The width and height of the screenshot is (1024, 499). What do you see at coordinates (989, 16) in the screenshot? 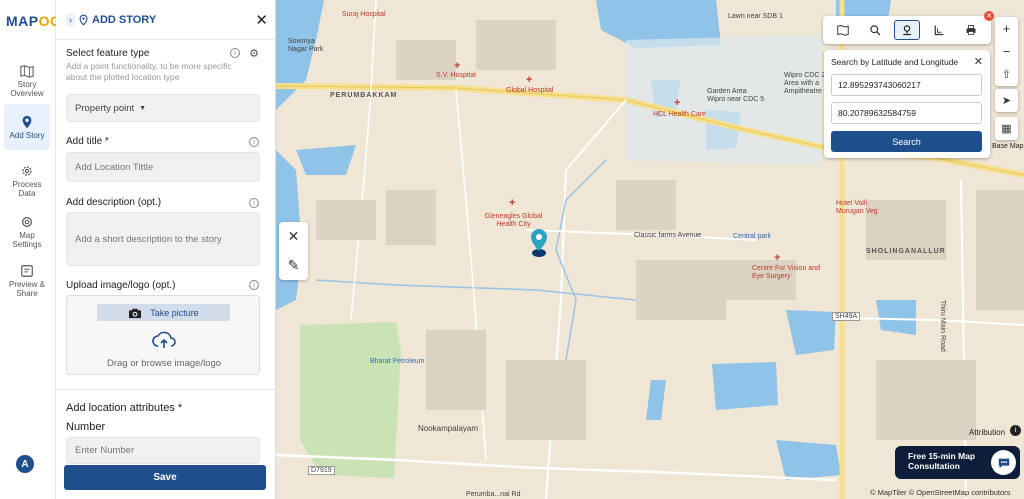
I see `close-toolbar-icon: ✕` at bounding box center [989, 16].